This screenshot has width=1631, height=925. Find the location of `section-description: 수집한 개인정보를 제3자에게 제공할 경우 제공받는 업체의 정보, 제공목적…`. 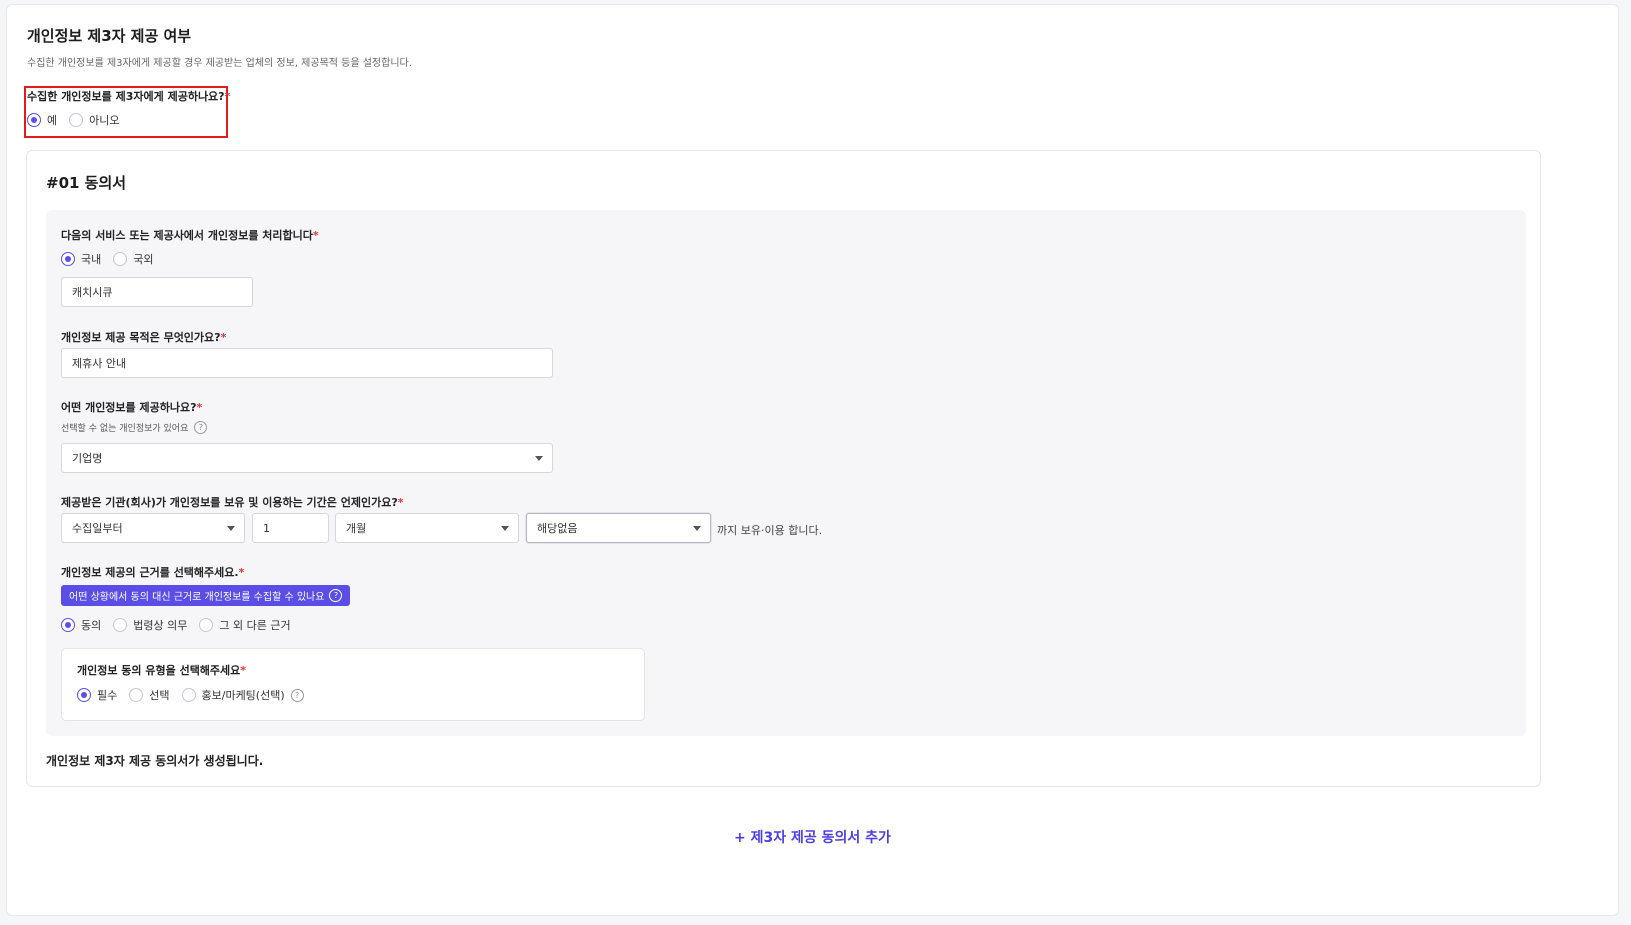

section-description: 수집한 개인정보를 제3자에게 제공할 경우 제공받는 업체의 정보, 제공목적… is located at coordinates (219, 63).